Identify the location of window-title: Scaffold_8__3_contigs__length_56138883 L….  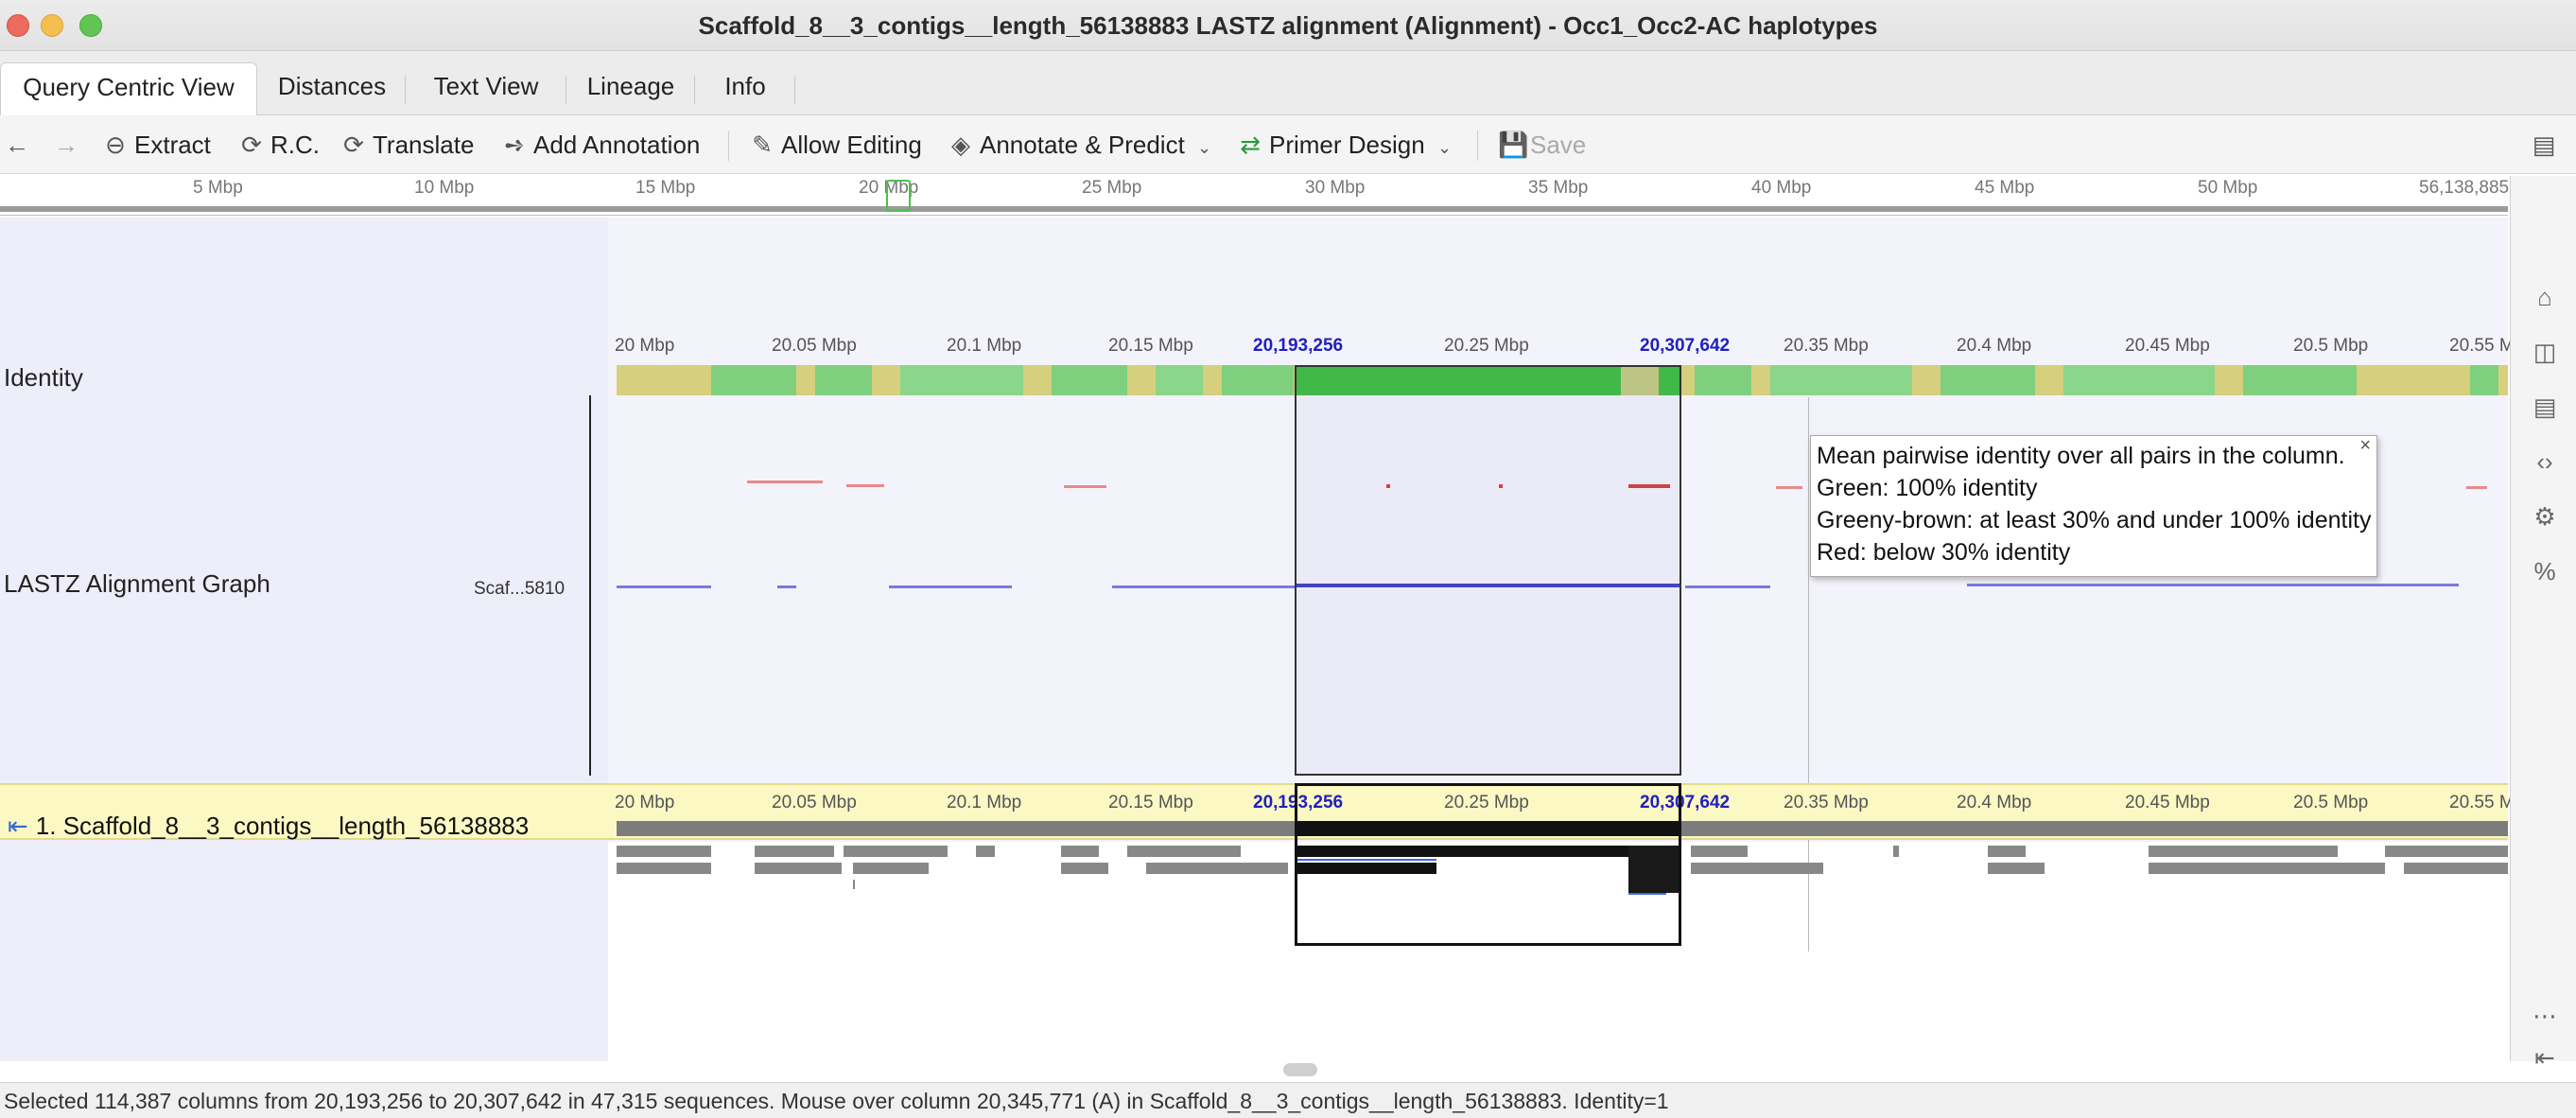
(1288, 25).